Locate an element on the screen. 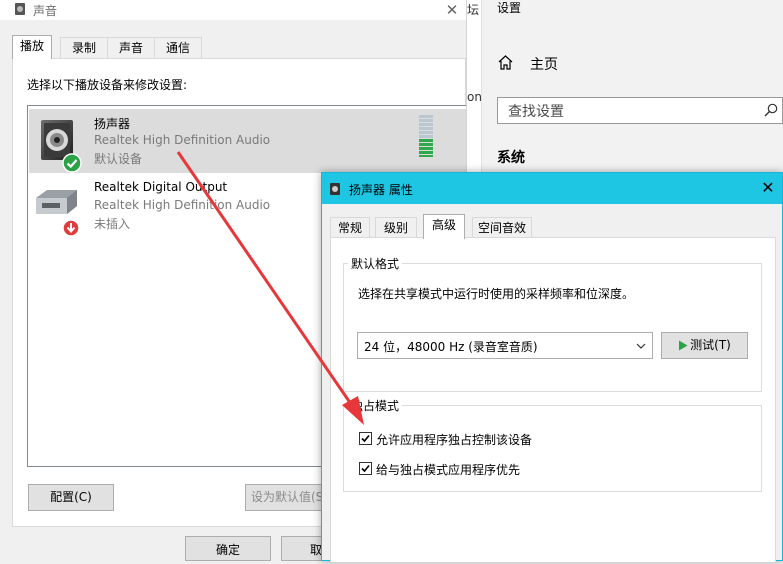 The width and height of the screenshot is (783, 564). search-placeholder: 查找设置 is located at coordinates (536, 112).